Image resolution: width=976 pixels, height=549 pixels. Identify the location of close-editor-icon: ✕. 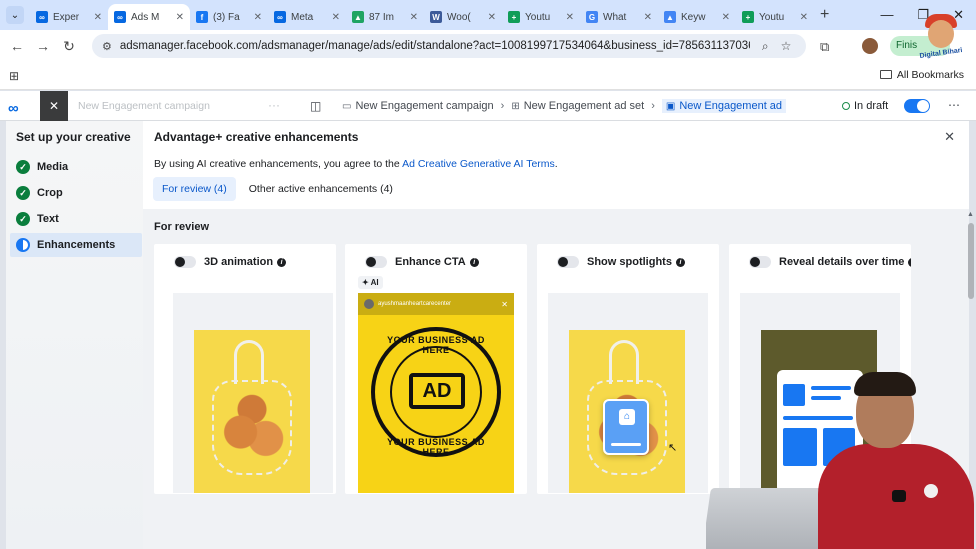
(54, 106).